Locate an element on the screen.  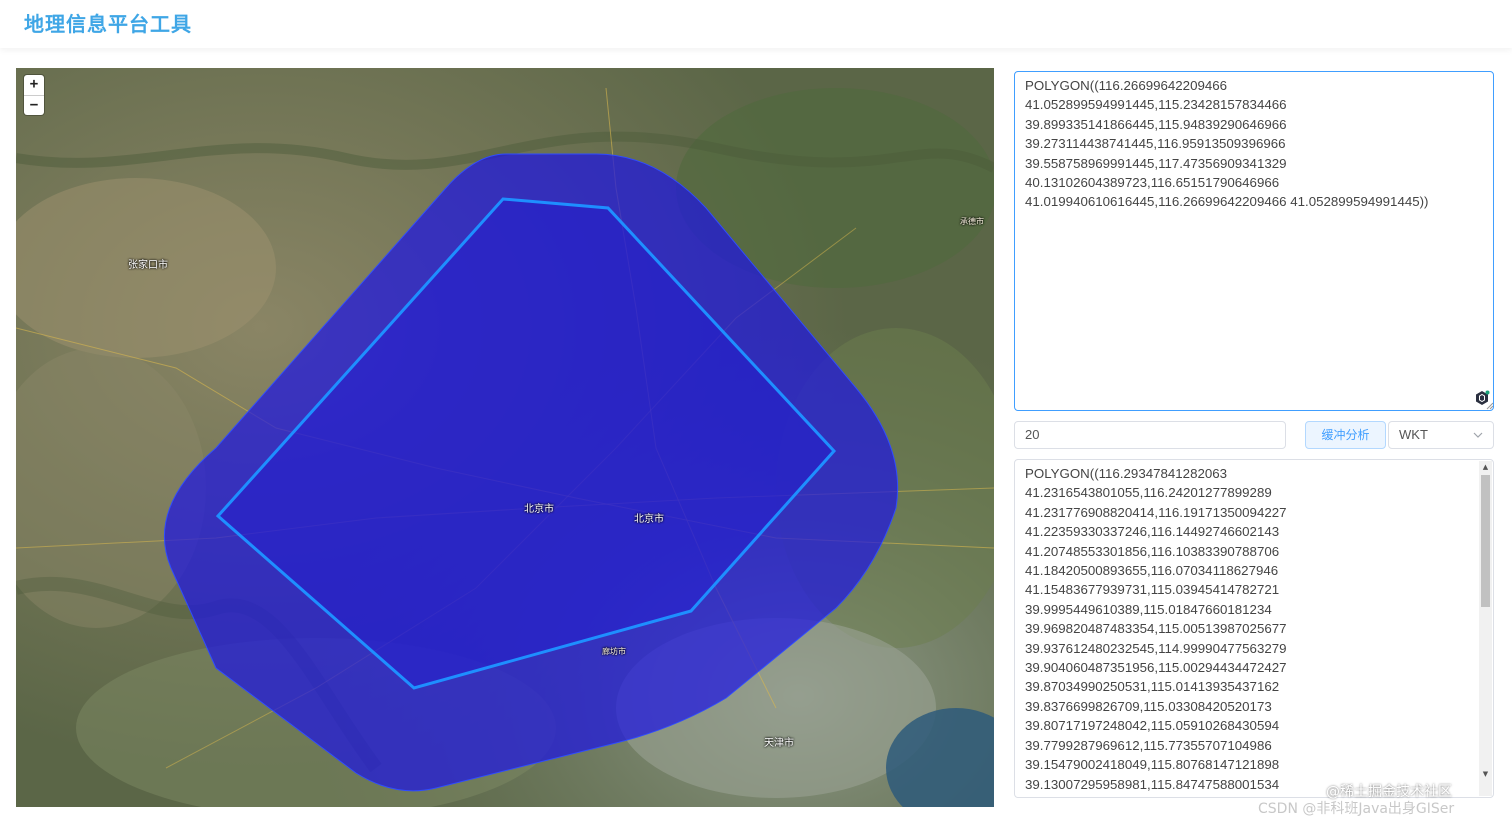
result-scrollbar: ▲ ▼ is located at coordinates (1485, 628).